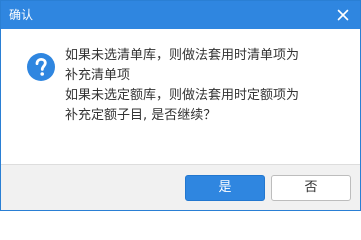  Describe the element at coordinates (98, 75) in the screenshot. I see `message-line: 补充清单项` at that location.